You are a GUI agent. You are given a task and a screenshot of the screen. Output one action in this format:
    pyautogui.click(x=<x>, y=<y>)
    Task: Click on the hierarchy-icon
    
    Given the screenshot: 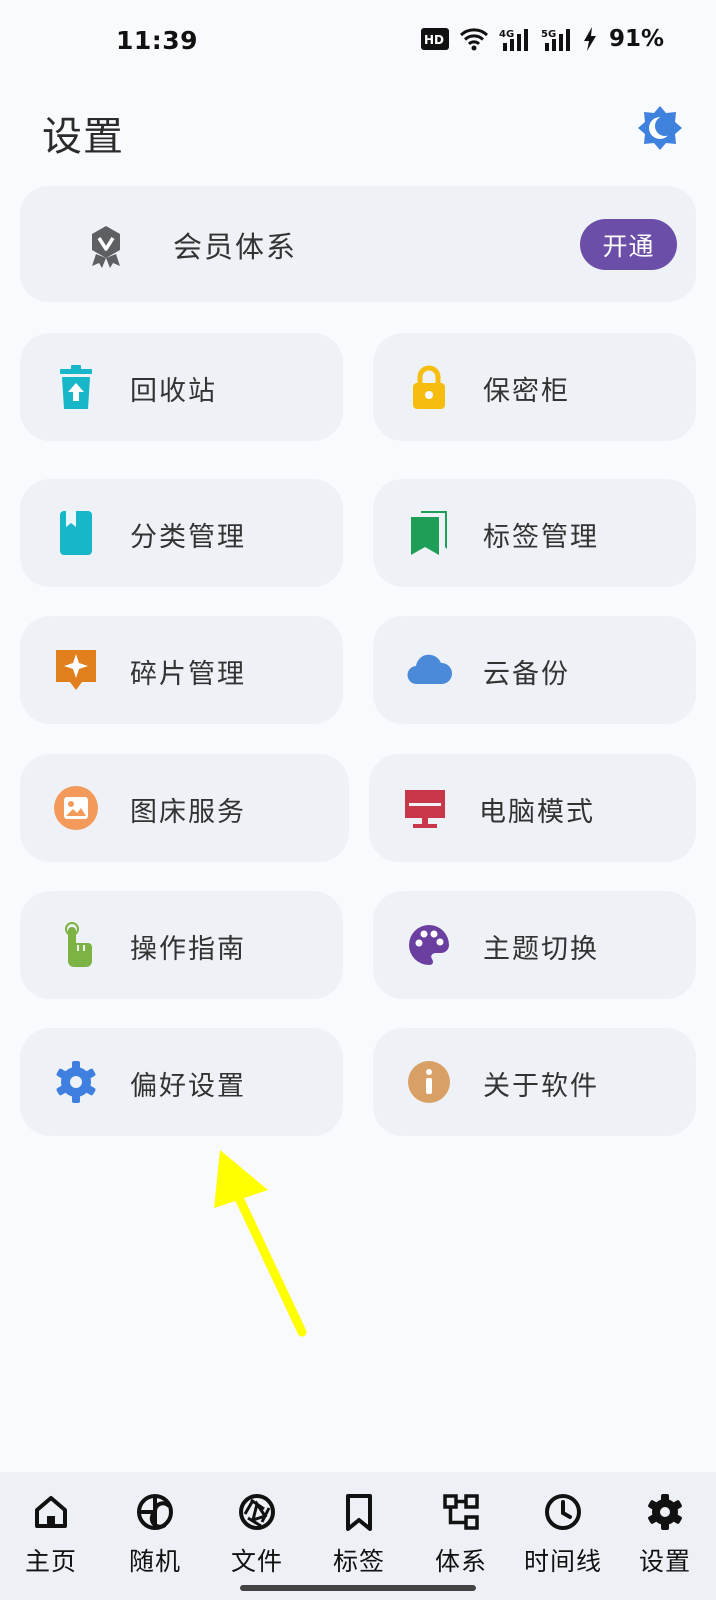 What is the action you would take?
    pyautogui.click(x=461, y=1512)
    